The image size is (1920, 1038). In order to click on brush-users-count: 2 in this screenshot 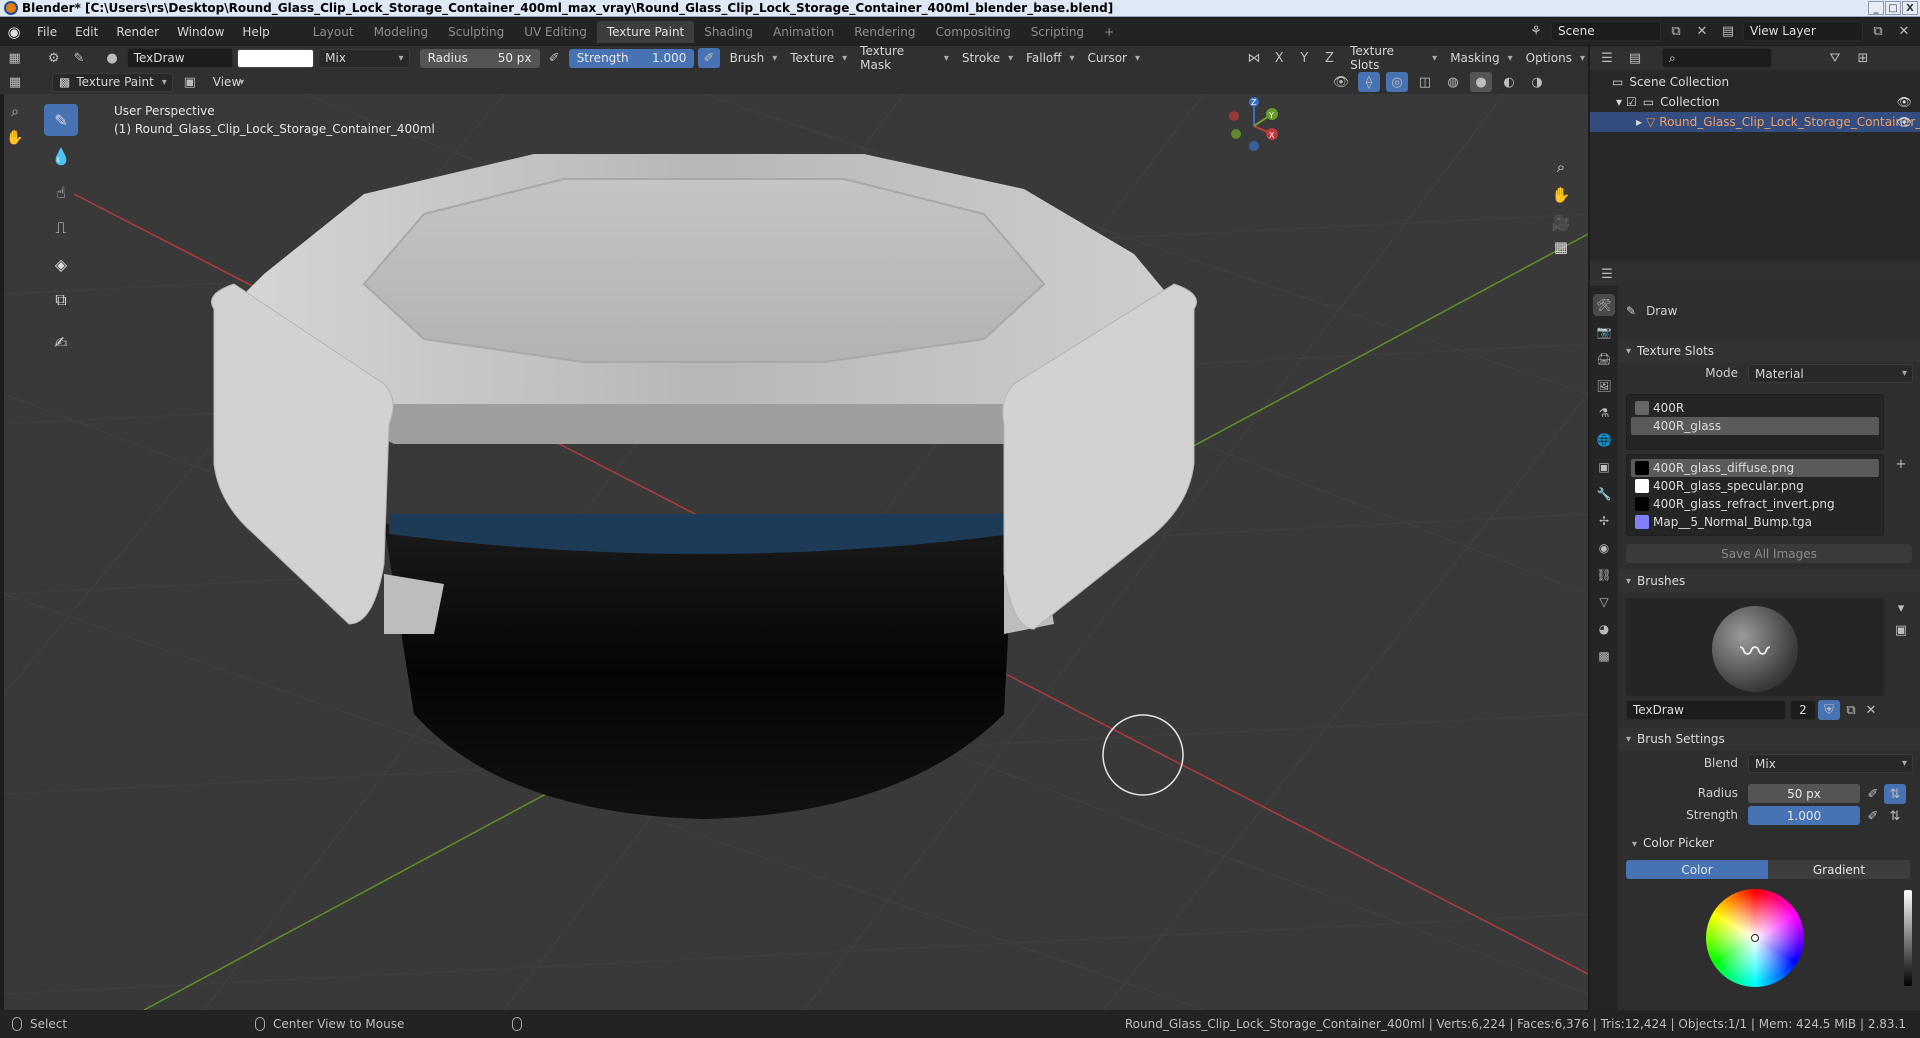, I will do `click(1803, 710)`.